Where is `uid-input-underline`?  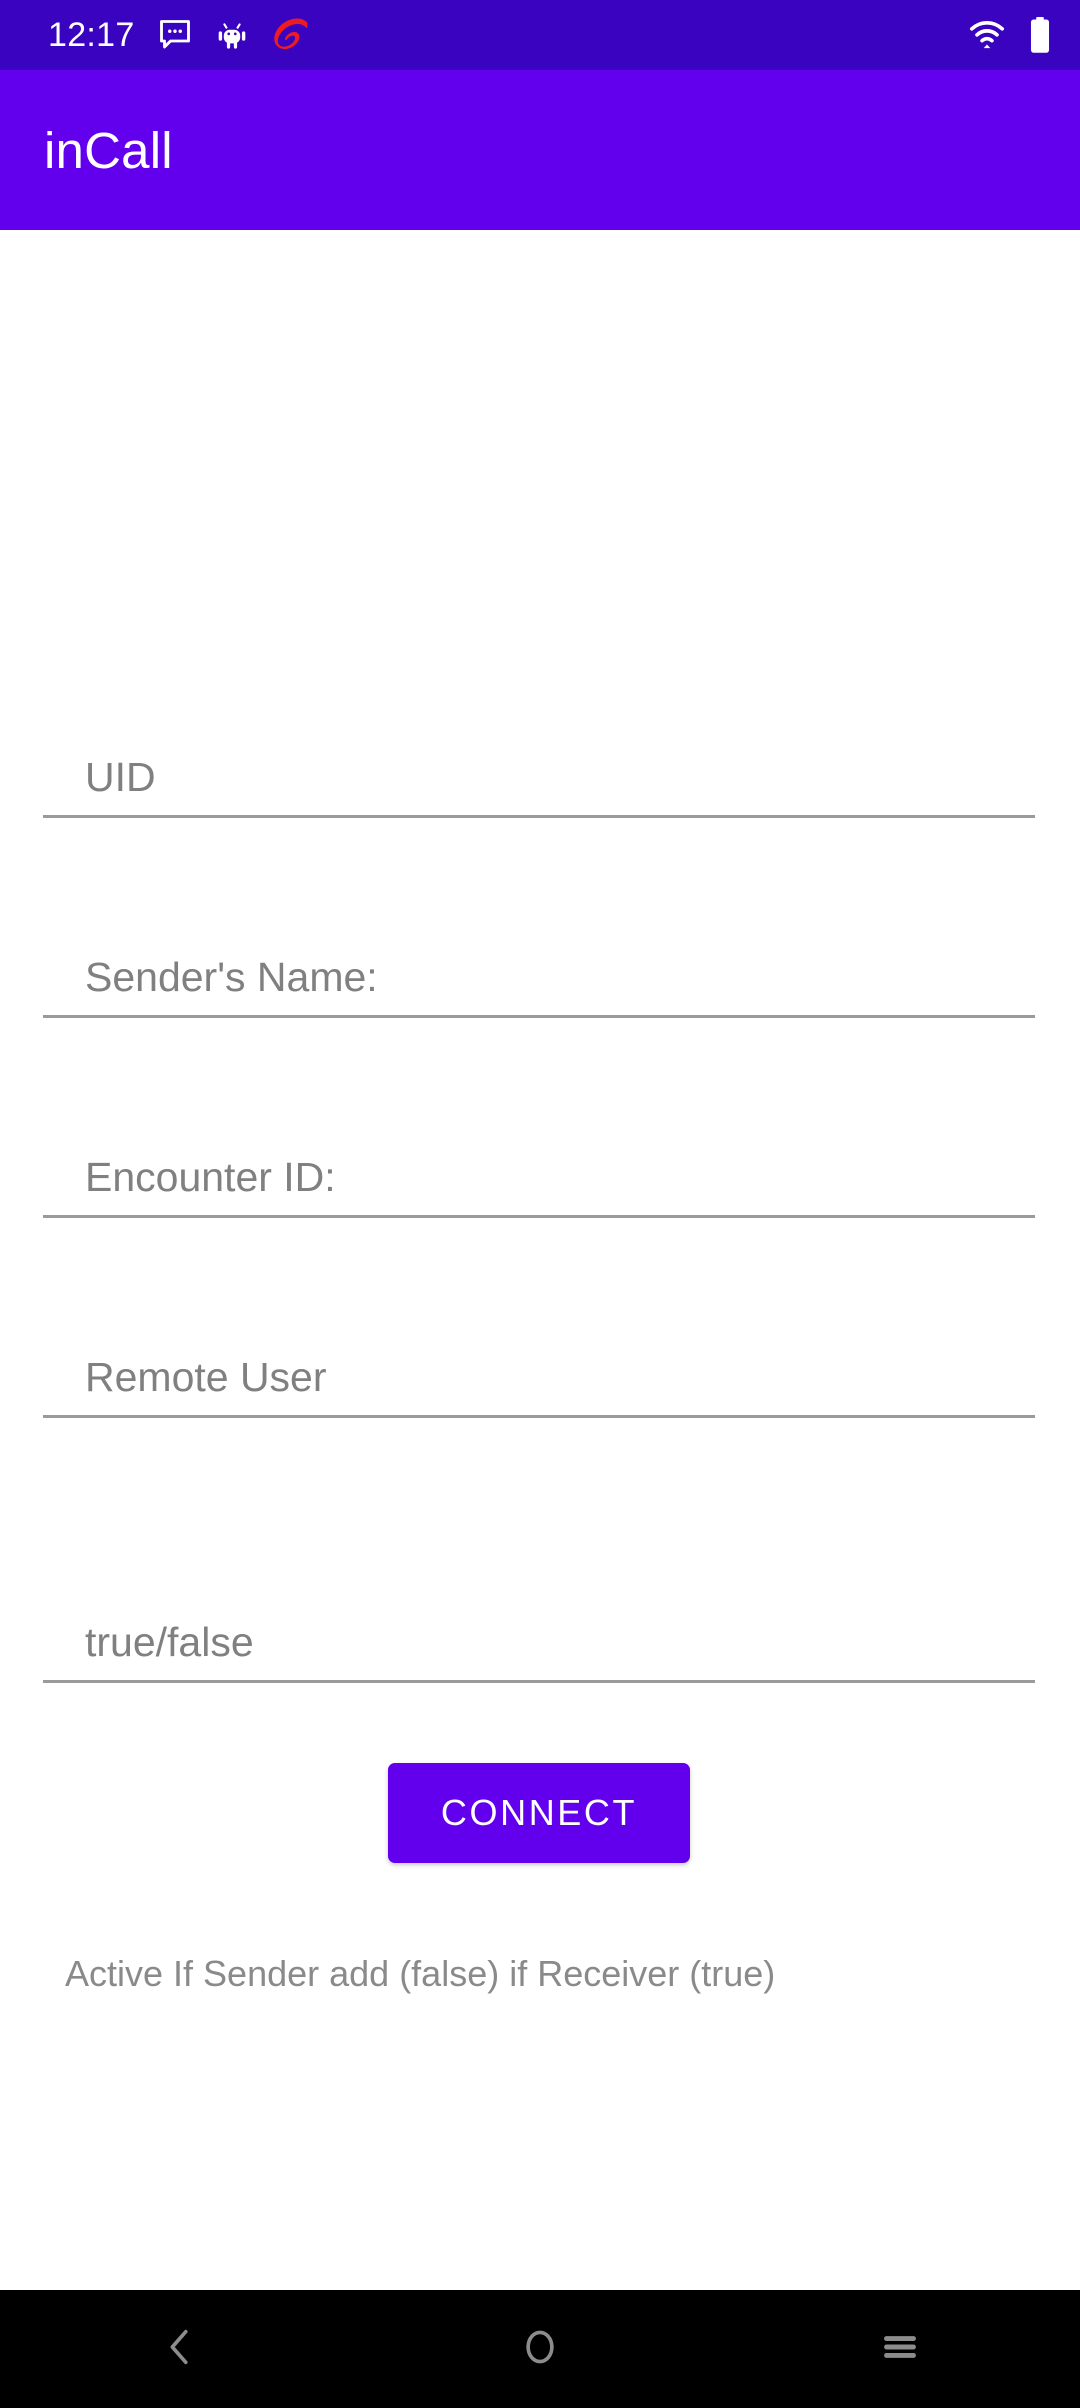
uid-input-underline is located at coordinates (539, 816).